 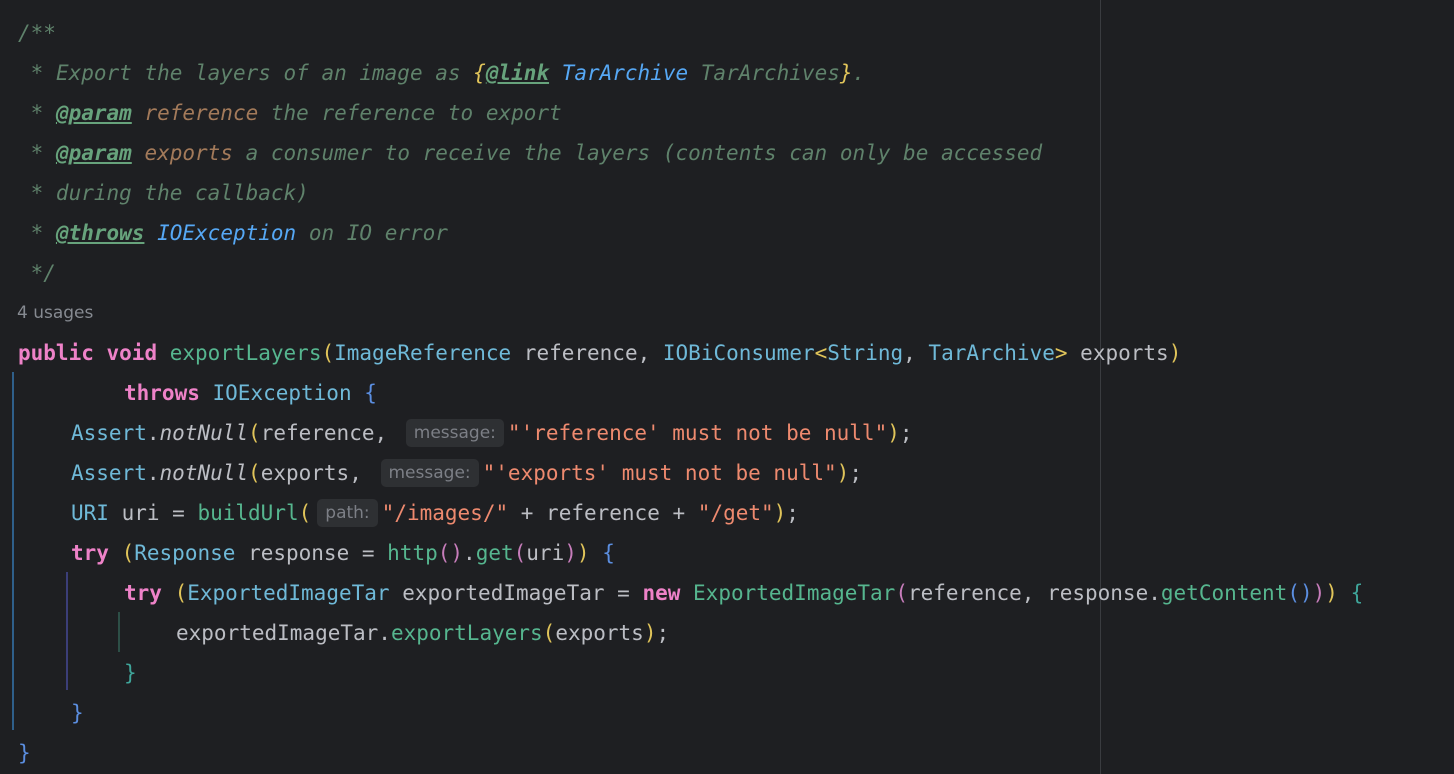 I want to click on indent-guide-method, so click(x=13, y=551).